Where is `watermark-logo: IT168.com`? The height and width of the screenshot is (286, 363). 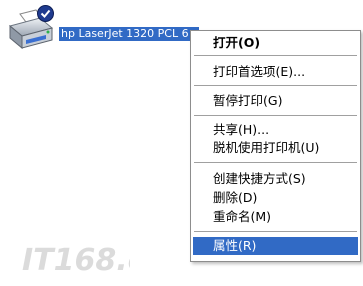 watermark-logo: IT168.com is located at coordinates (108, 257).